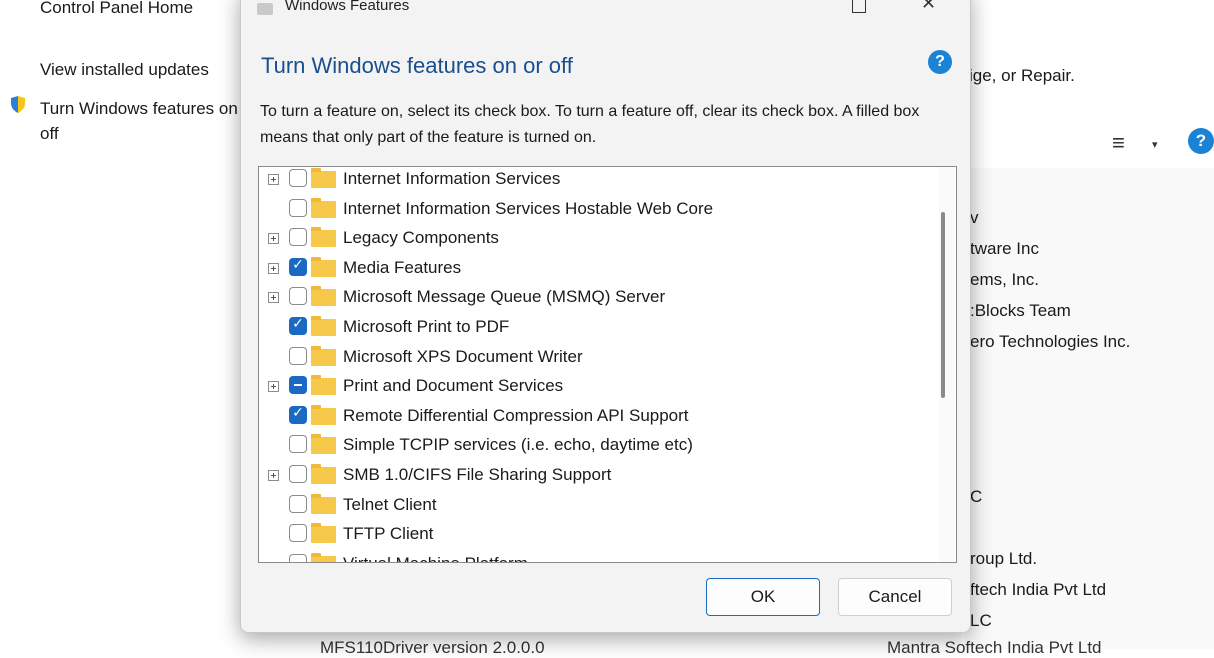 The image size is (1214, 658). I want to click on view-installed-updates-link: View installed updates, so click(124, 70).